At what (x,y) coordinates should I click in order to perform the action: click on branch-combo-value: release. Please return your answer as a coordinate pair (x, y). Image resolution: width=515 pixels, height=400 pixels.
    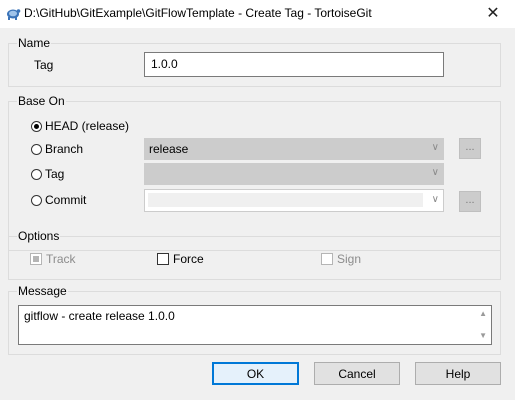
    Looking at the image, I should click on (169, 149).